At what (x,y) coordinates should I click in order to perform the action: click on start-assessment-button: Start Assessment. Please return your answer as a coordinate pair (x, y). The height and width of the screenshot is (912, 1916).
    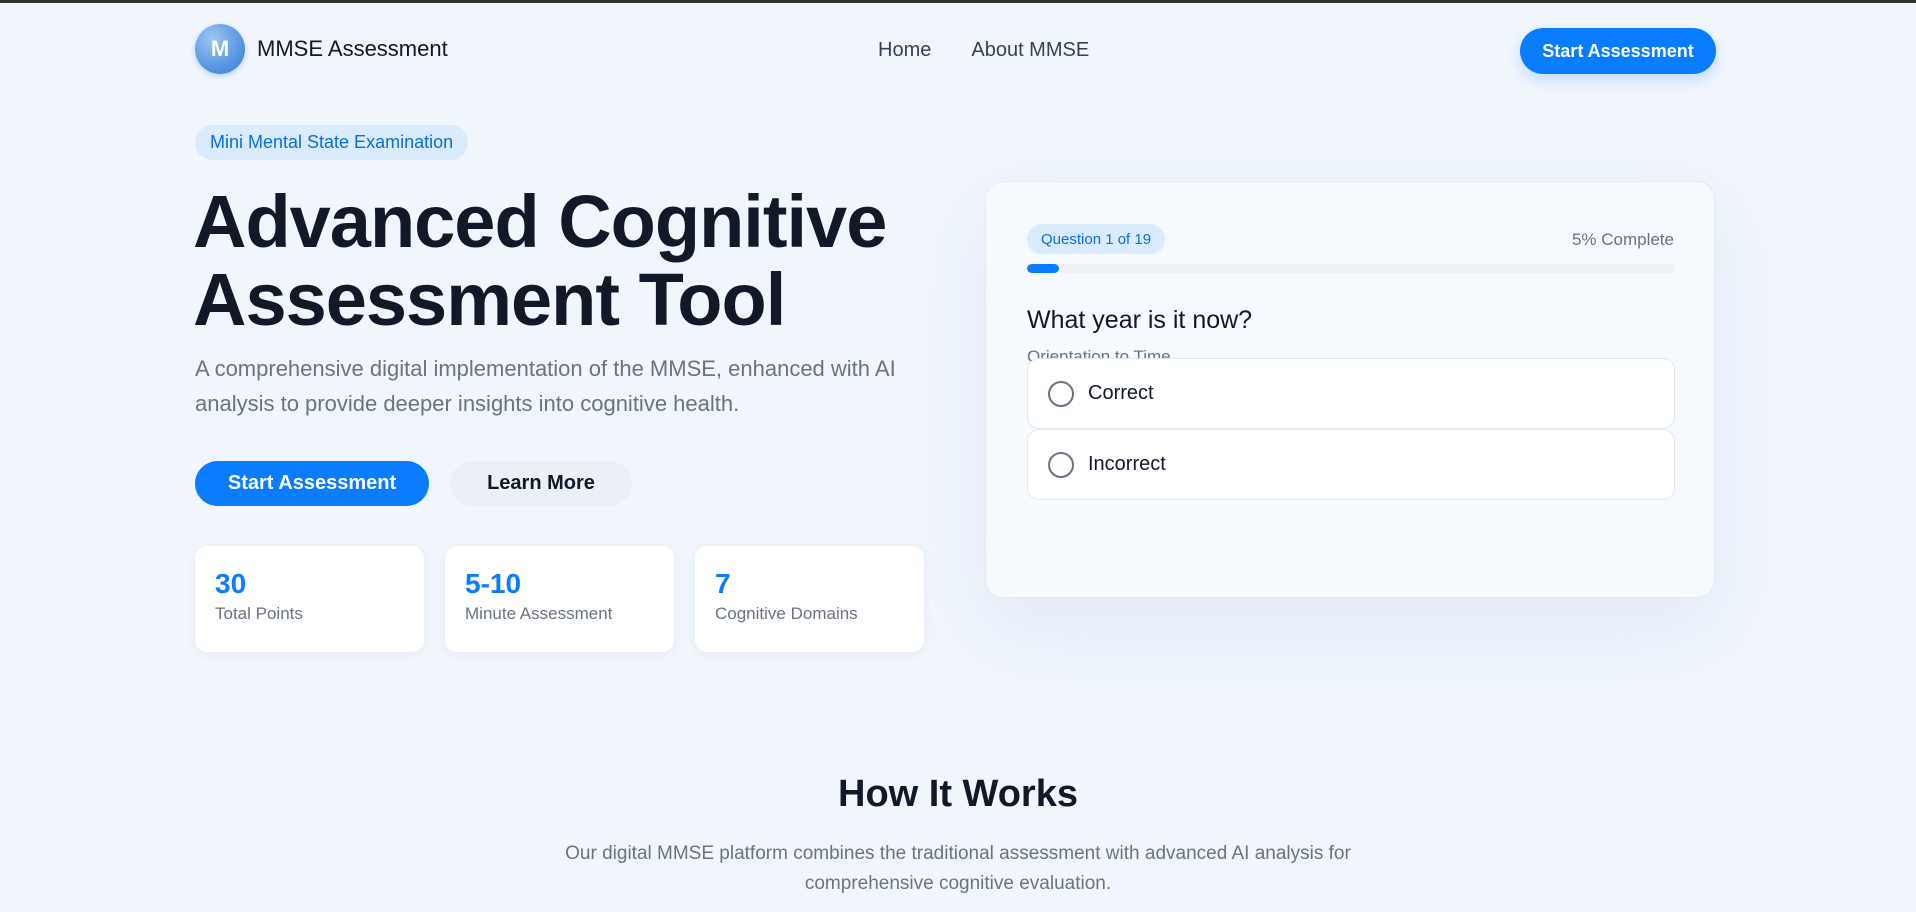
    Looking at the image, I should click on (312, 483).